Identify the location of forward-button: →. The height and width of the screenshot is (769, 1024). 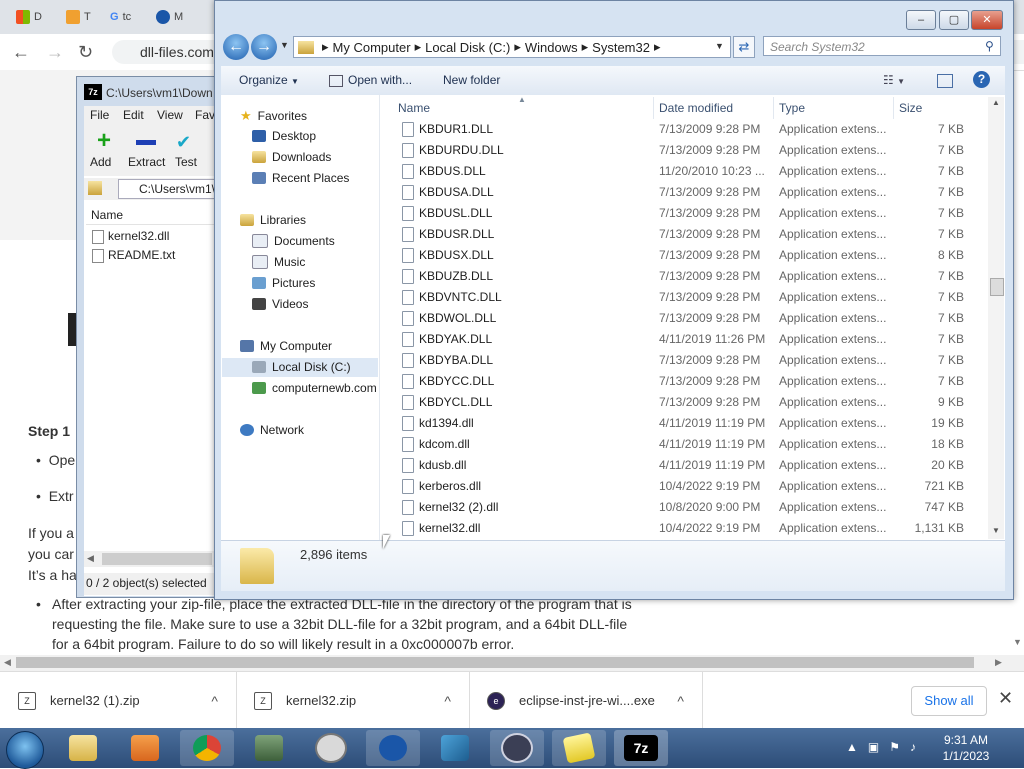
(264, 47).